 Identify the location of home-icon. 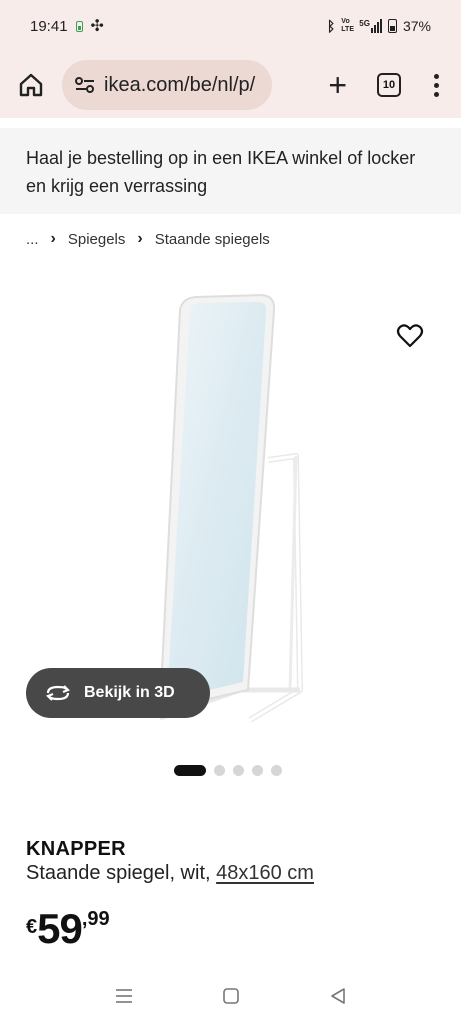
(31, 85).